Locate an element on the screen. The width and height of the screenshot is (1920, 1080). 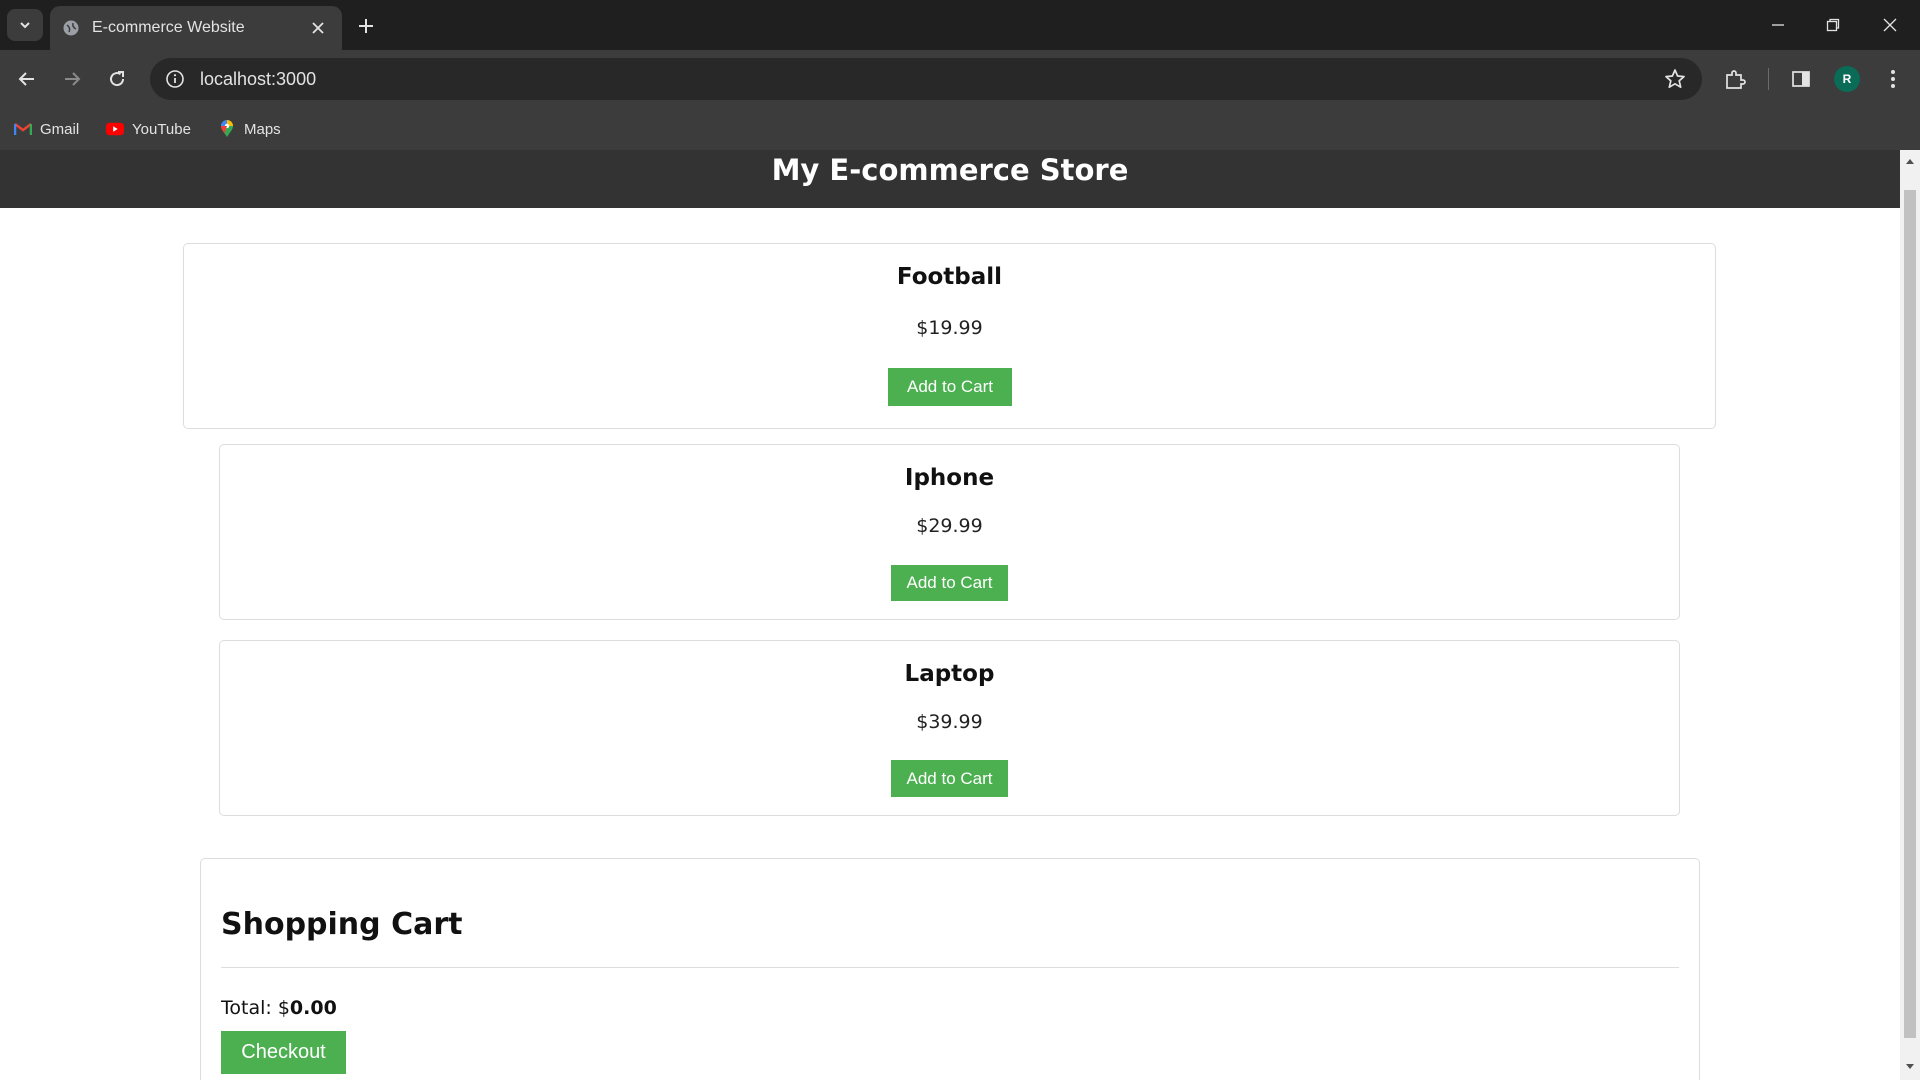
bookmark-youtube: YouTube is located at coordinates (148, 129).